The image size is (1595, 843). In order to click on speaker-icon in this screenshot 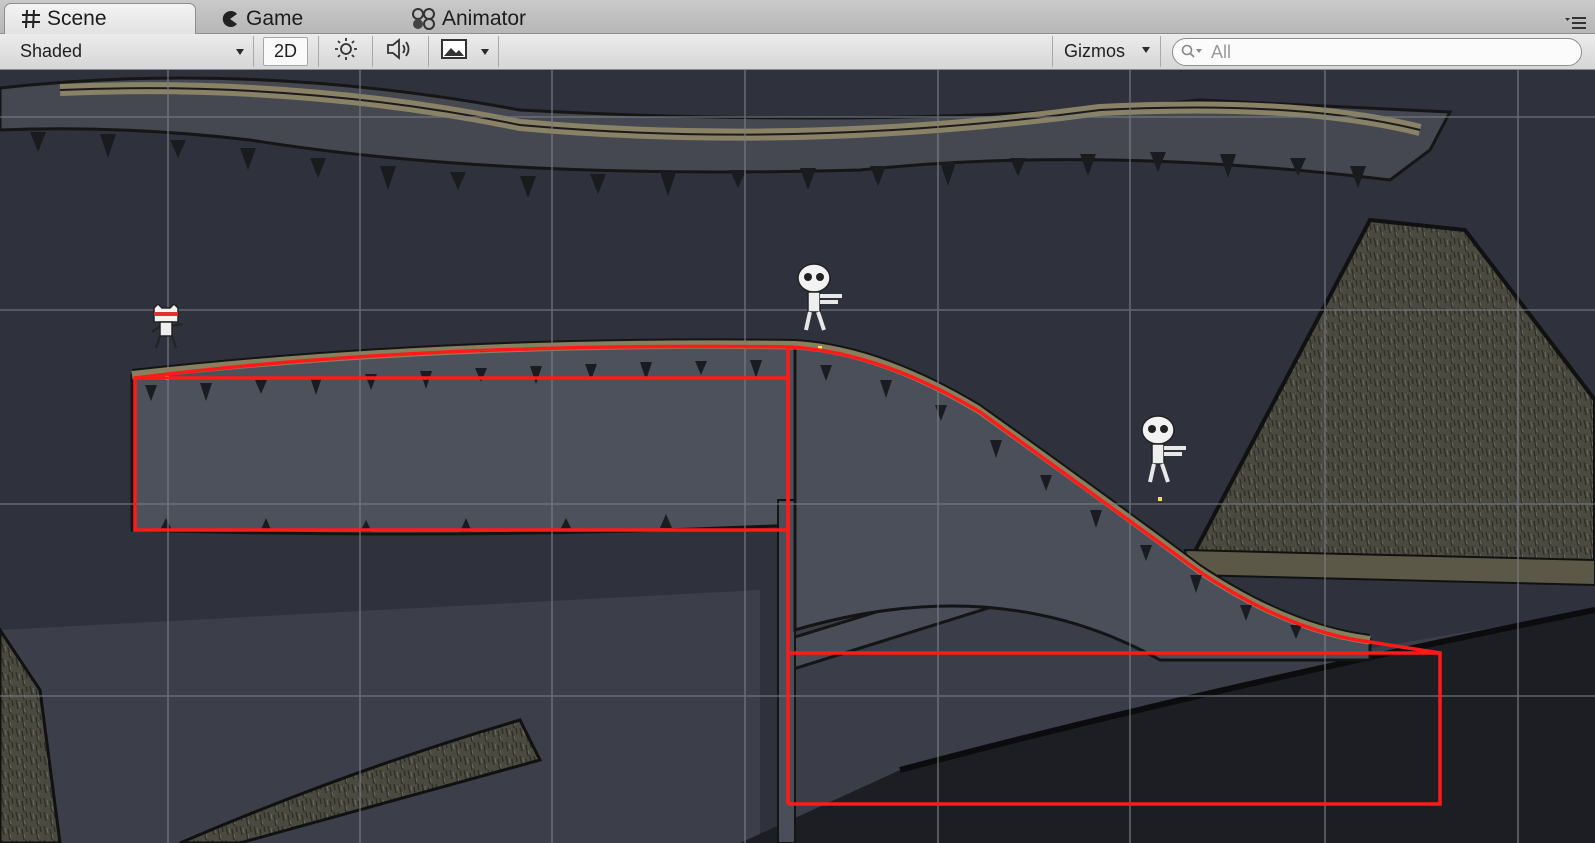, I will do `click(400, 51)`.